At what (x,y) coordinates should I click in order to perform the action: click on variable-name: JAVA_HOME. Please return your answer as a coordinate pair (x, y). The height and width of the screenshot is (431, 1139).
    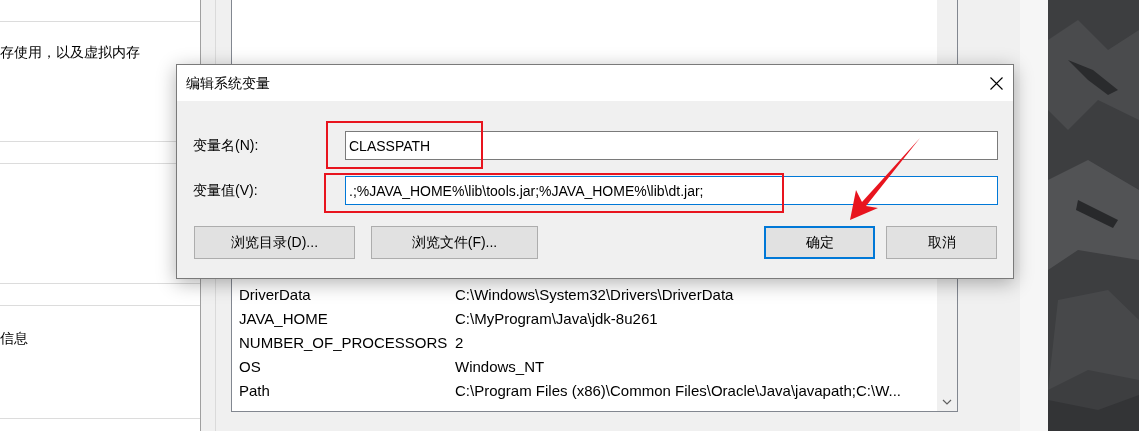
    Looking at the image, I should click on (284, 318).